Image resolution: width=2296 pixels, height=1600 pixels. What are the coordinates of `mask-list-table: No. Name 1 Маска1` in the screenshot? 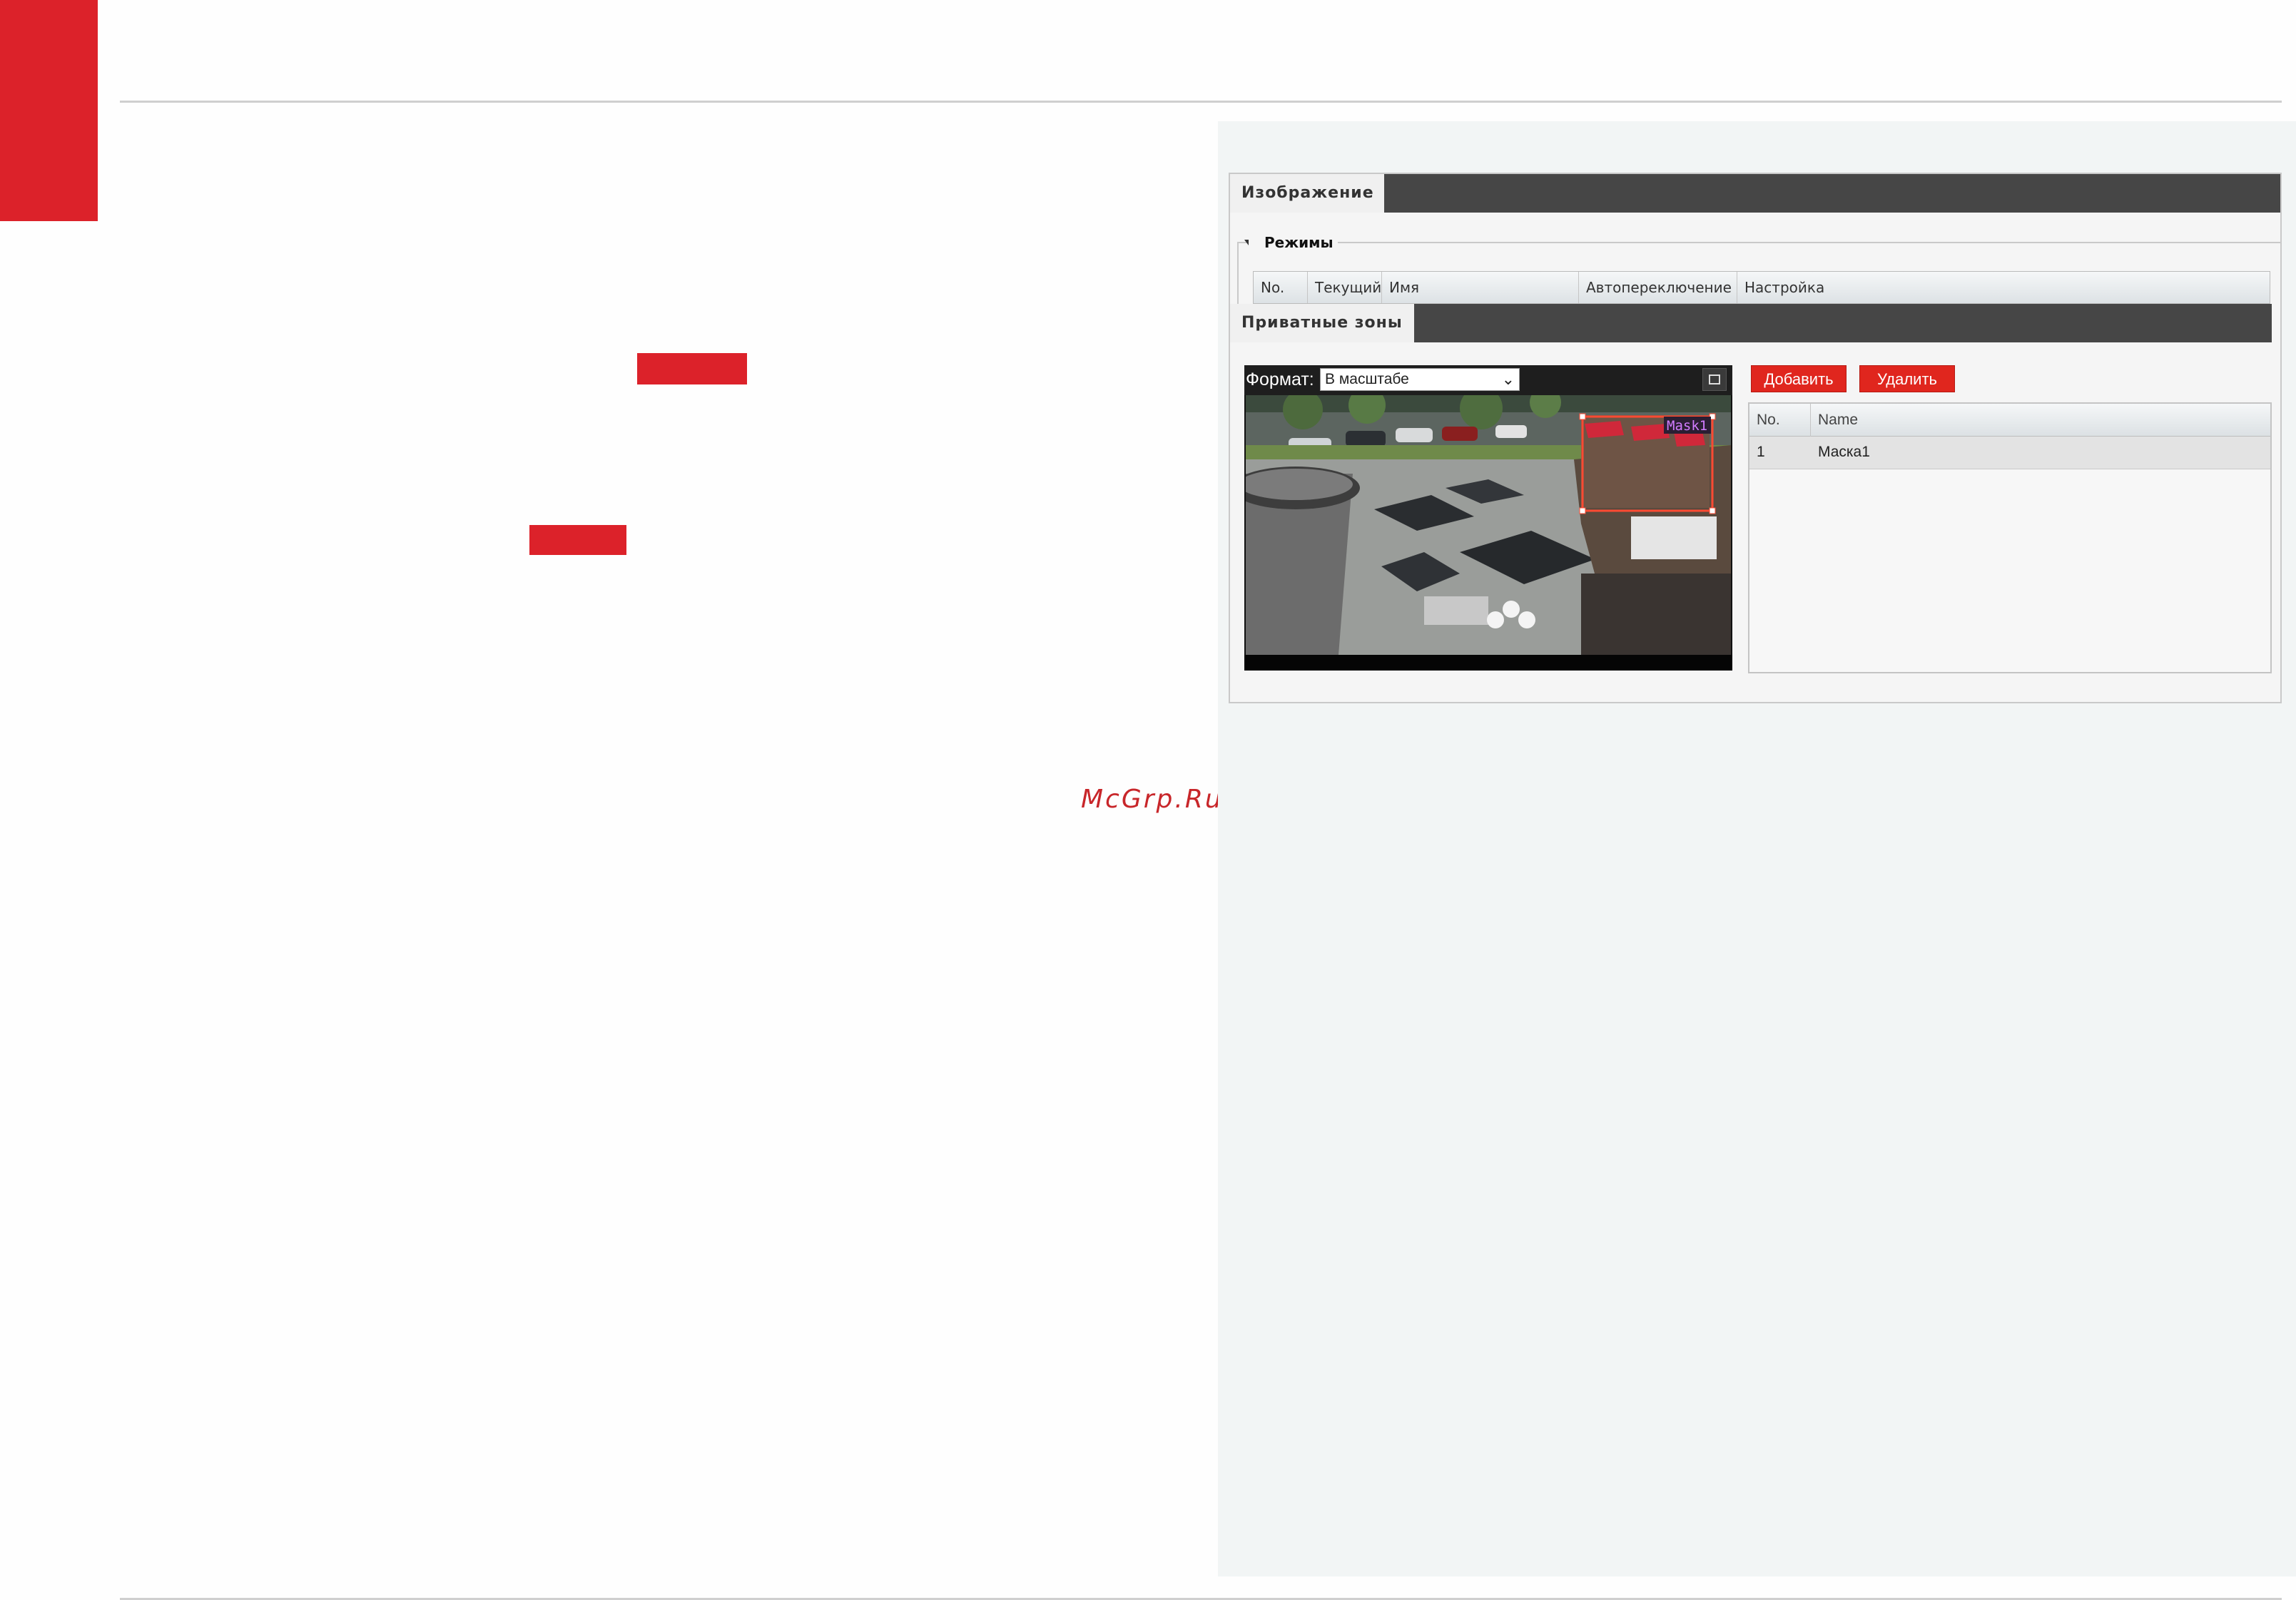 It's located at (2010, 537).